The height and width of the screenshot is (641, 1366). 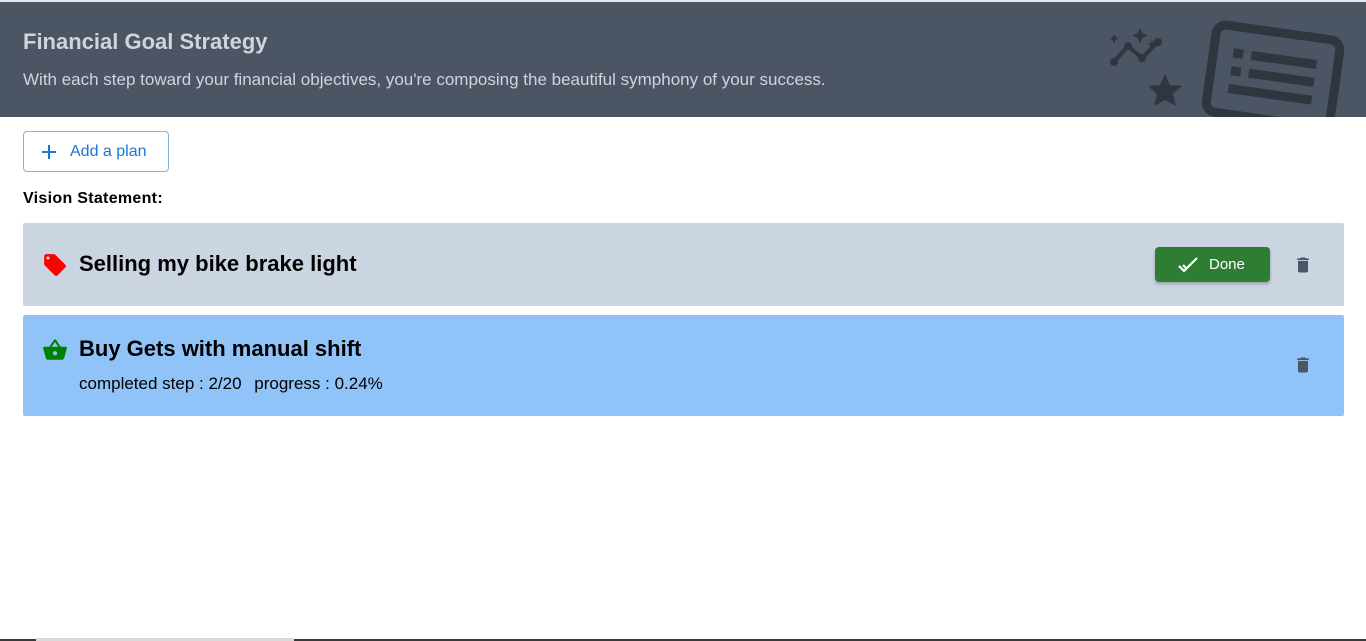 I want to click on vision-statement-label: Vision Statement:, so click(x=93, y=198).